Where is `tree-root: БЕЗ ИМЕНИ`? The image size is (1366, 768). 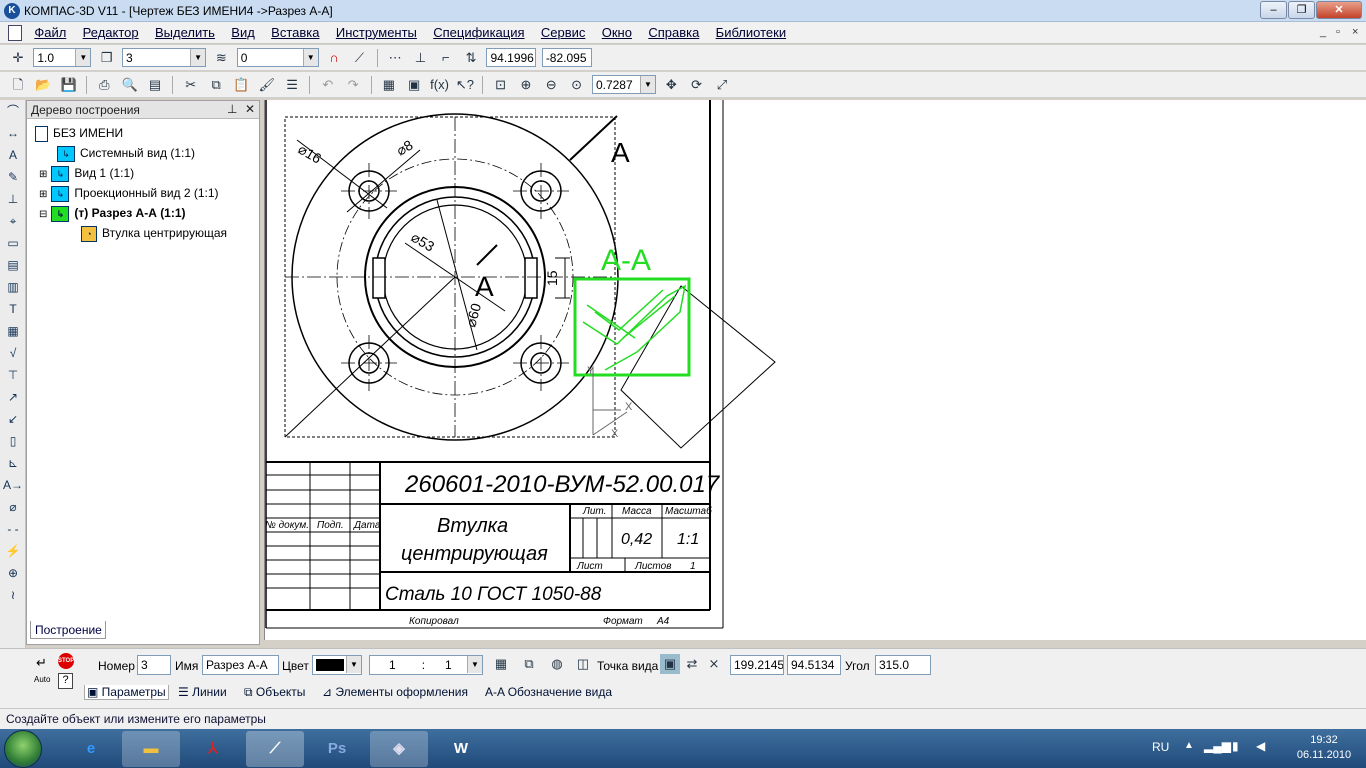
tree-root: БЕЗ ИМЕНИ is located at coordinates (79, 133).